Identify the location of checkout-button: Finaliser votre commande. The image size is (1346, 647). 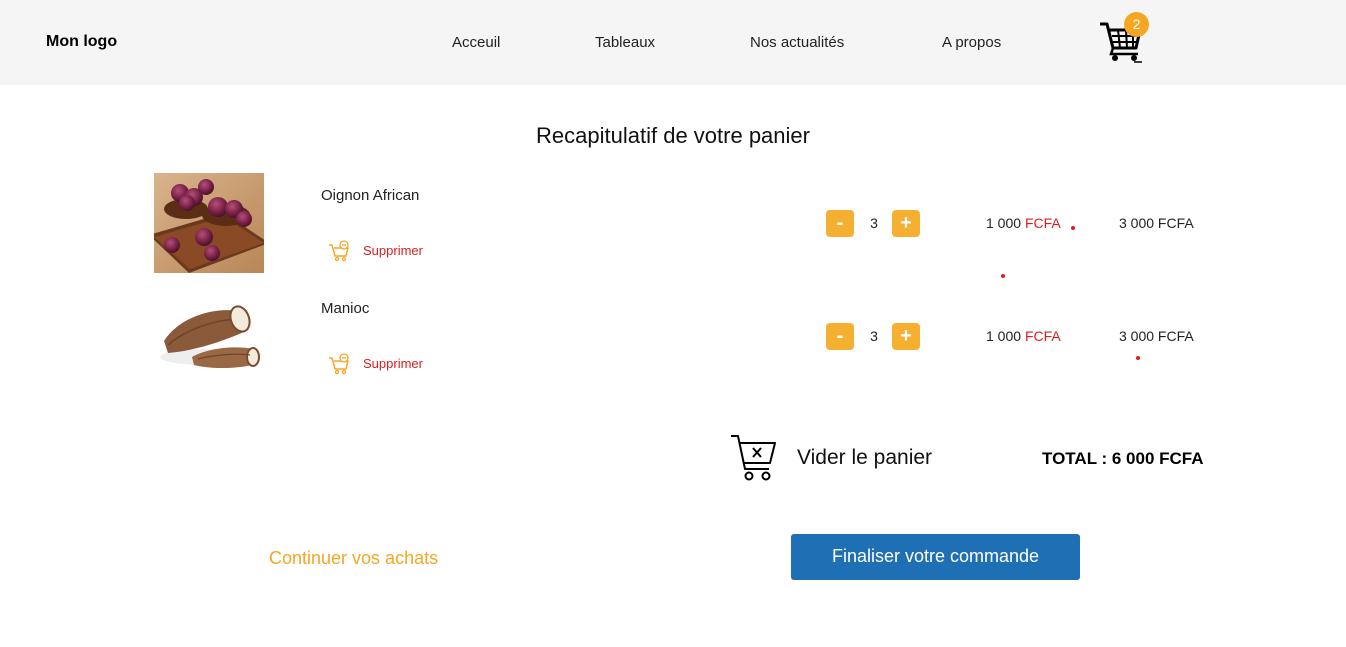
(935, 557).